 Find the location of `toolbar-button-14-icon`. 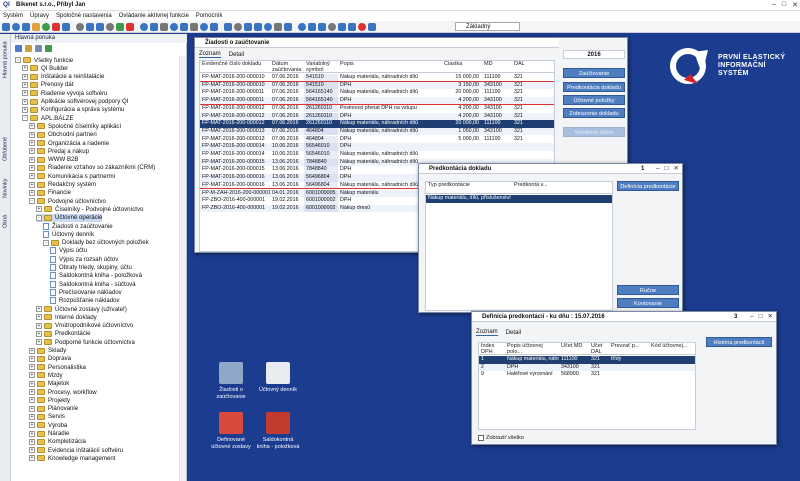

toolbar-button-14-icon is located at coordinates (144, 26).